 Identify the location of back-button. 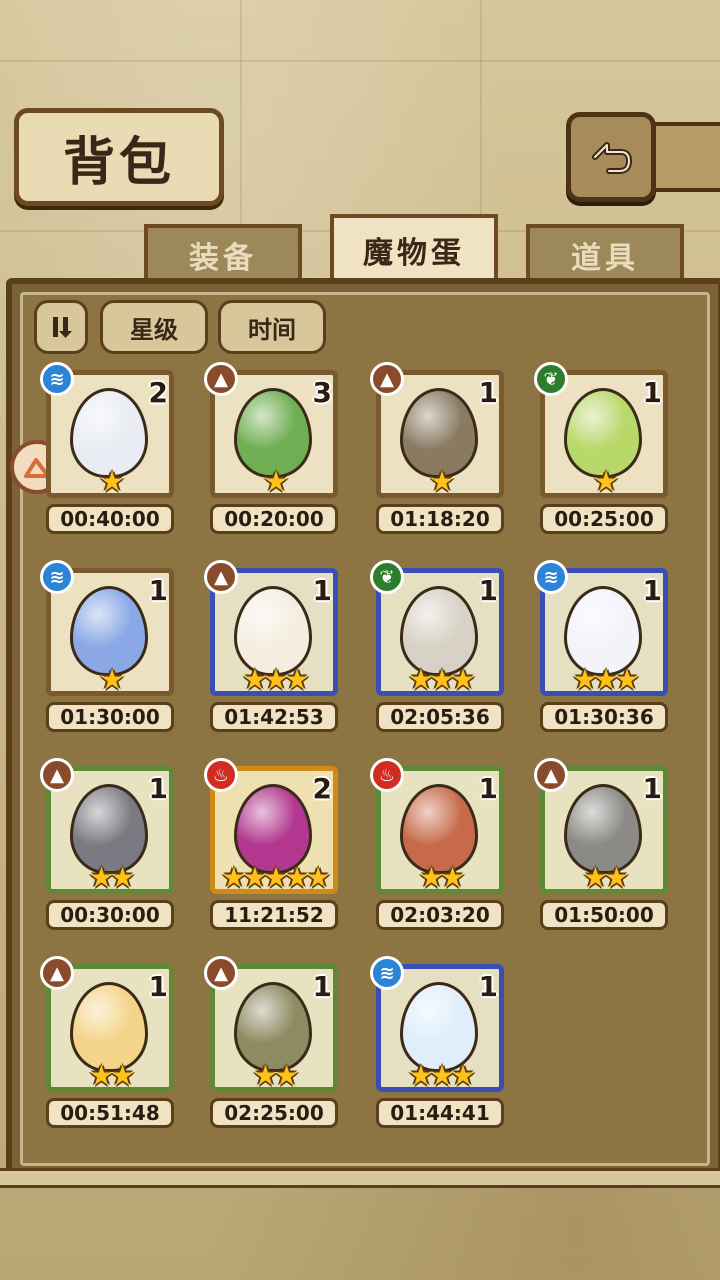
(611, 157).